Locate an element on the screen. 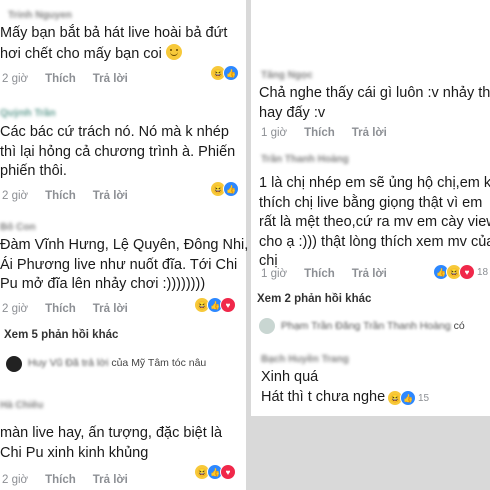 The width and height of the screenshot is (490, 490). commenter-name: Tăng Ngọc is located at coordinates (287, 75).